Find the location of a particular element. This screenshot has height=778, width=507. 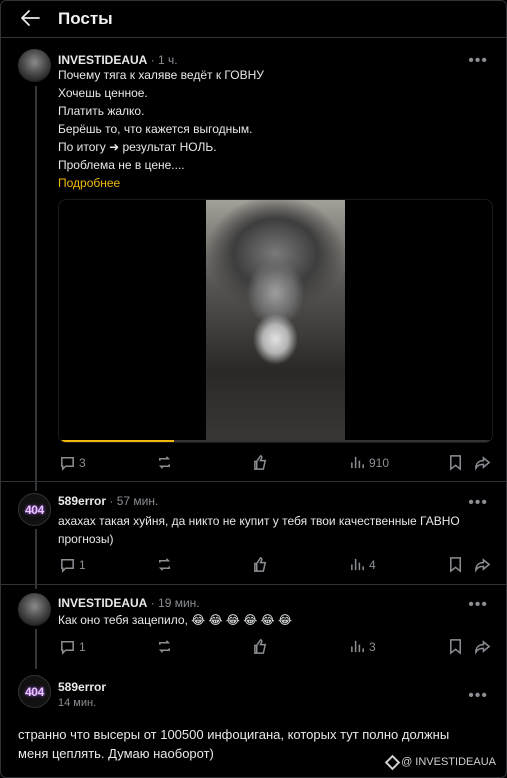

header-divider is located at coordinates (253, 37).